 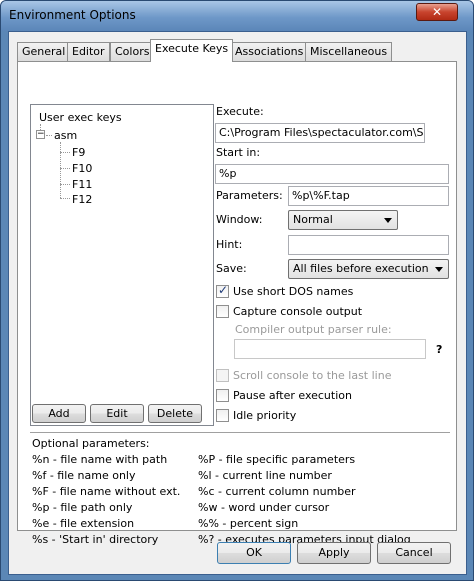 What do you see at coordinates (229, 244) in the screenshot?
I see `hint-label: Hint:` at bounding box center [229, 244].